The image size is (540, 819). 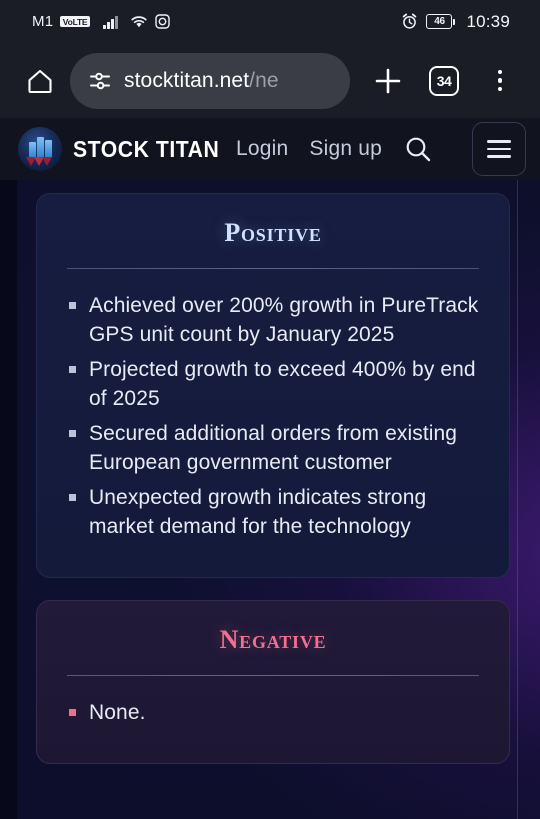 What do you see at coordinates (264, 80) in the screenshot?
I see `url-path: /ne` at bounding box center [264, 80].